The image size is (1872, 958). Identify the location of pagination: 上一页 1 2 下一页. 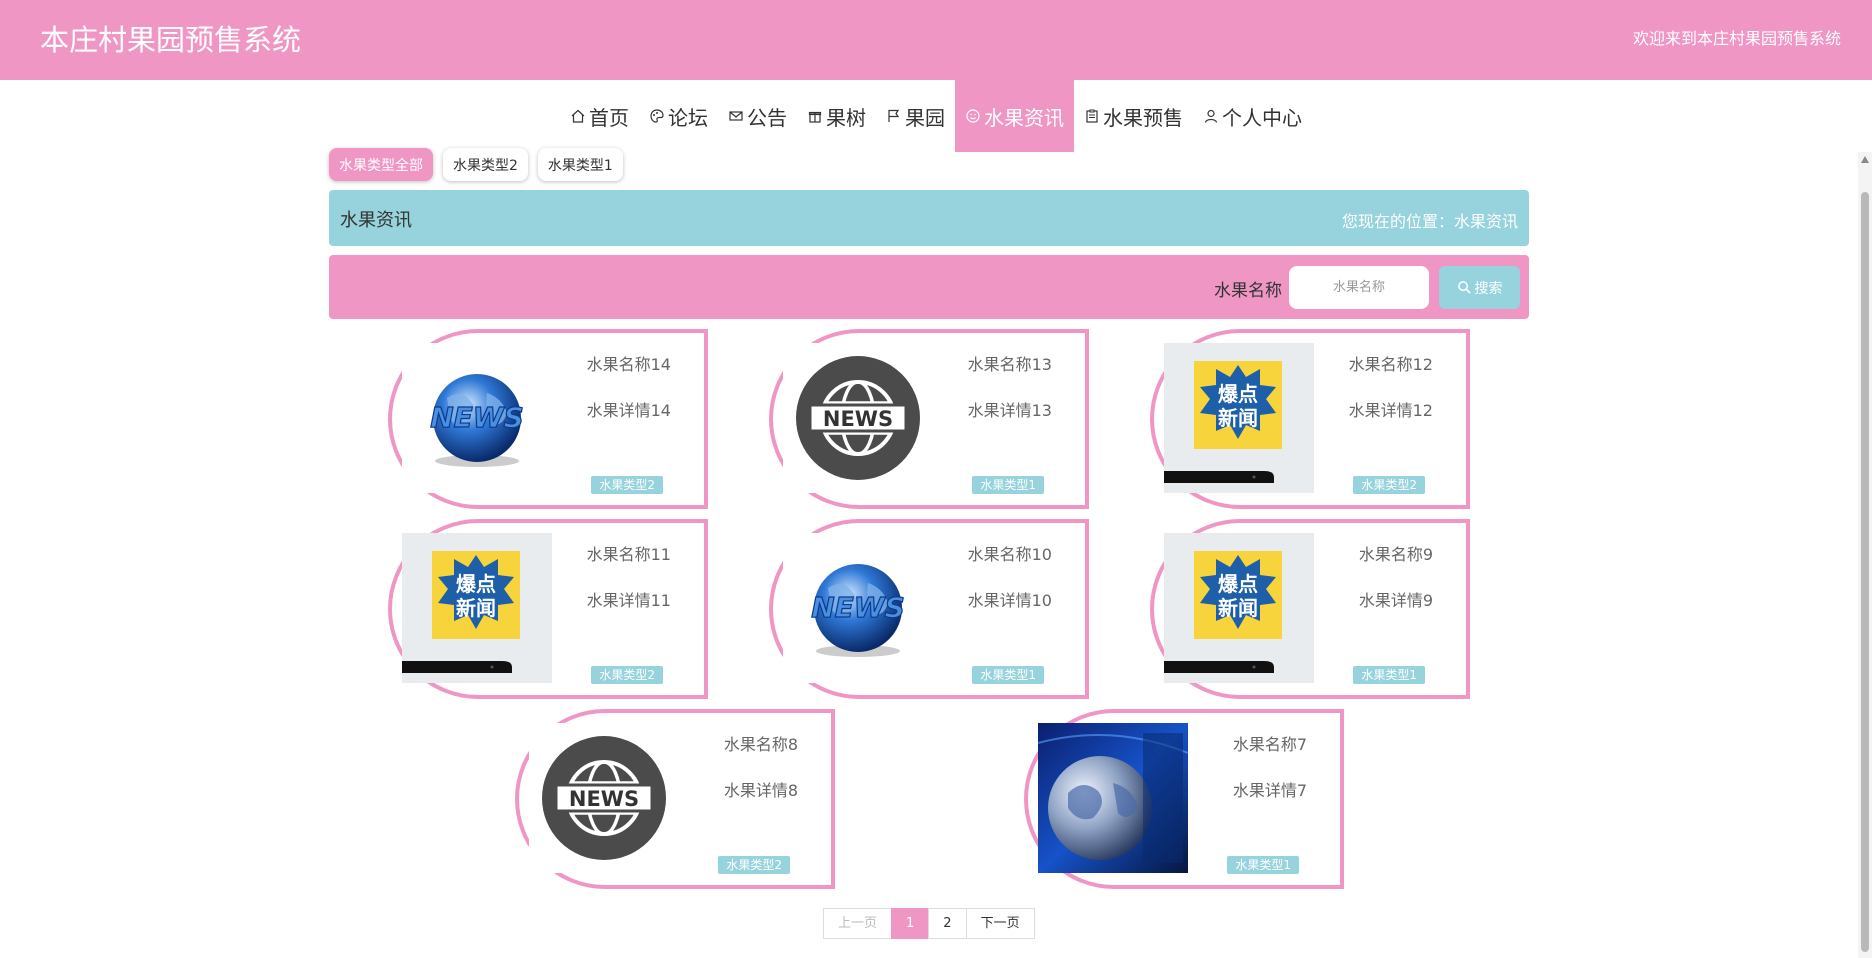
(929, 923).